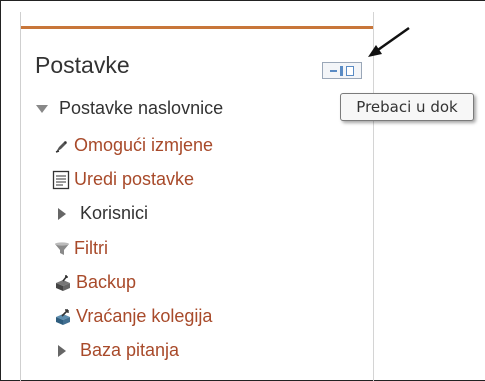  What do you see at coordinates (134, 179) in the screenshot?
I see `tree-item-label: Uredi postavke` at bounding box center [134, 179].